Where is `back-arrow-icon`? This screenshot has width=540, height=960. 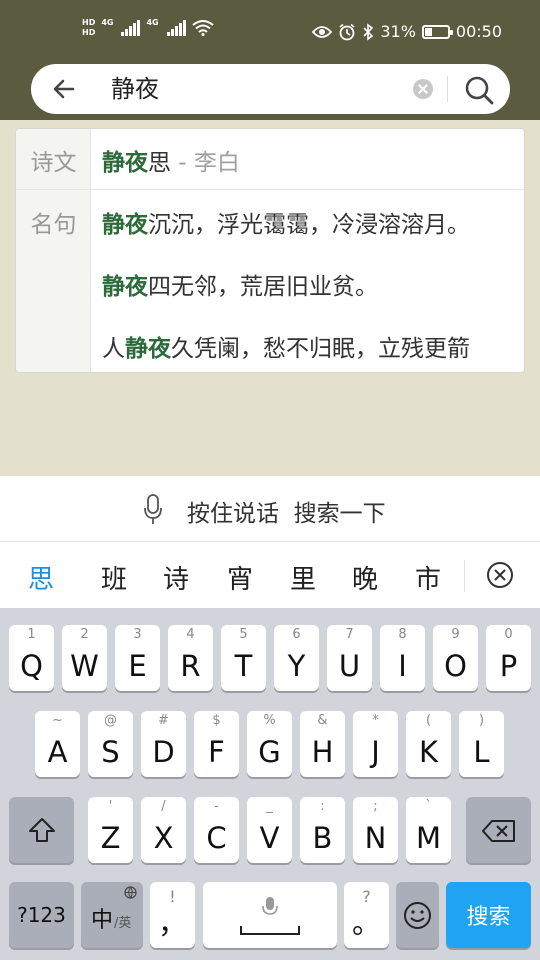
back-arrow-icon is located at coordinates (64, 89).